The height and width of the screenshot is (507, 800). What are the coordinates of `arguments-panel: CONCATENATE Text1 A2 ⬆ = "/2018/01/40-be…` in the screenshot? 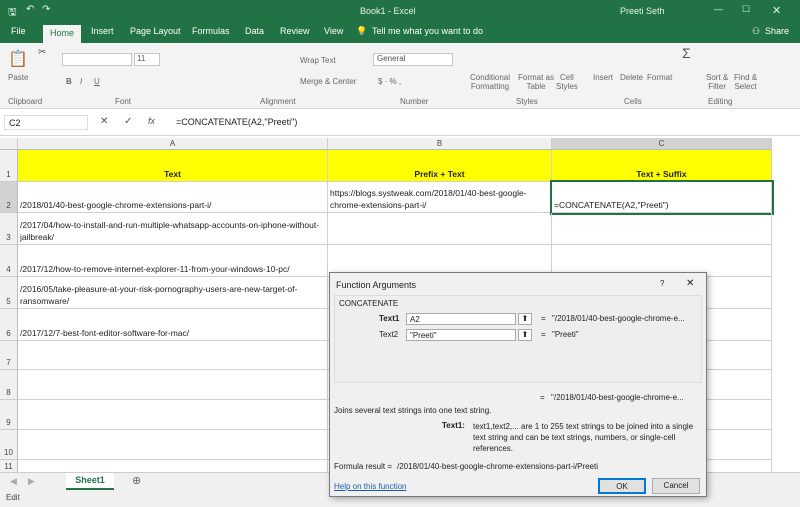 It's located at (518, 339).